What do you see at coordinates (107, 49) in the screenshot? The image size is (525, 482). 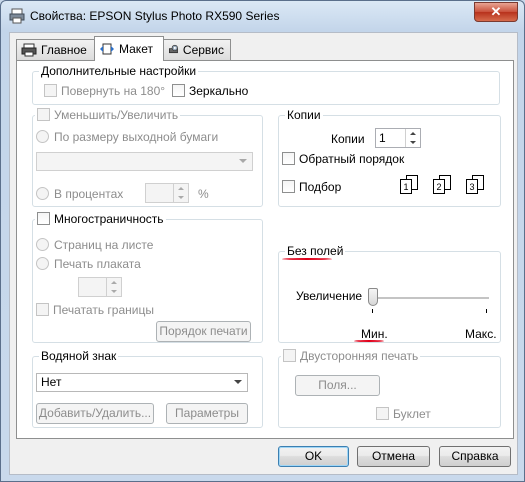 I see `layout-icon` at bounding box center [107, 49].